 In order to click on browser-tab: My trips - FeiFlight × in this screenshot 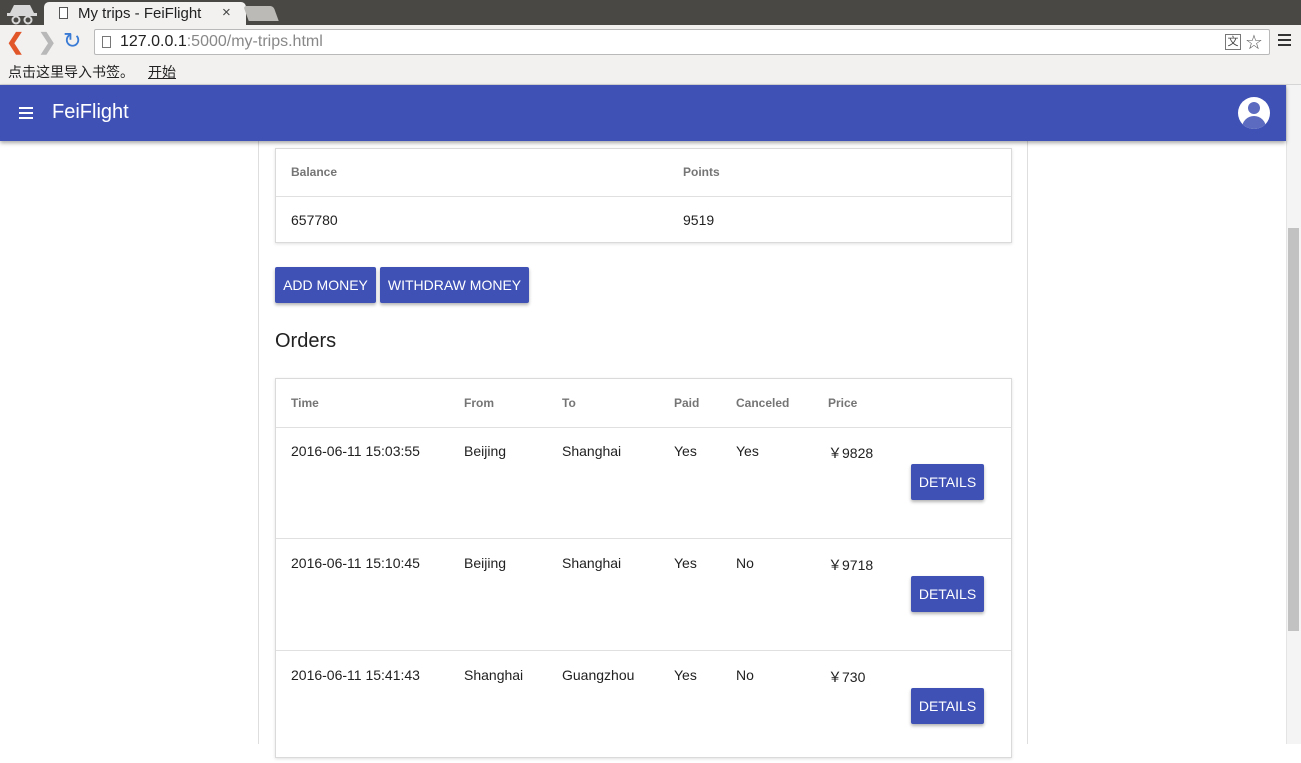, I will do `click(145, 13)`.